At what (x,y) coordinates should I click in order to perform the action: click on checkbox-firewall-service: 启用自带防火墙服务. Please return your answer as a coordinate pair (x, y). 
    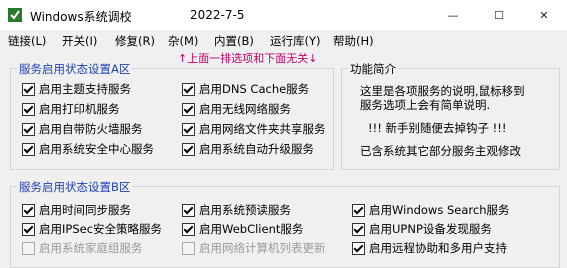
    Looking at the image, I should click on (82, 129).